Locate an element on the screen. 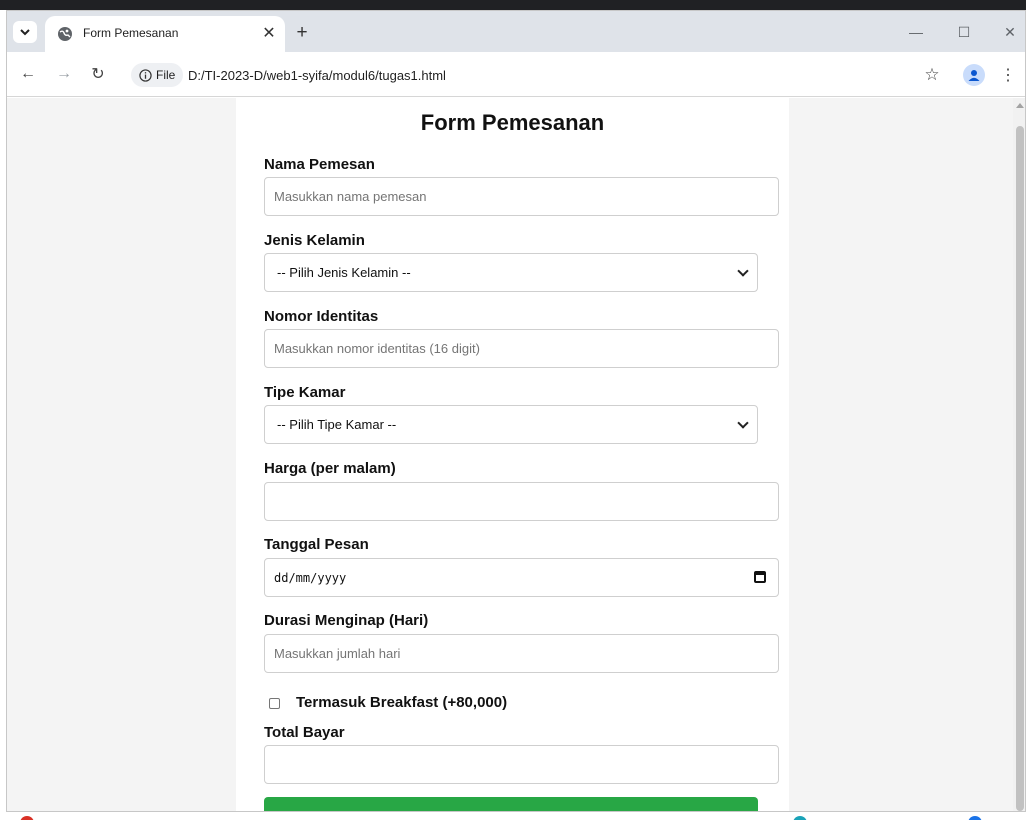 Image resolution: width=1026 pixels, height=820 pixels. tab-title: Form Pemesanan is located at coordinates (131, 33).